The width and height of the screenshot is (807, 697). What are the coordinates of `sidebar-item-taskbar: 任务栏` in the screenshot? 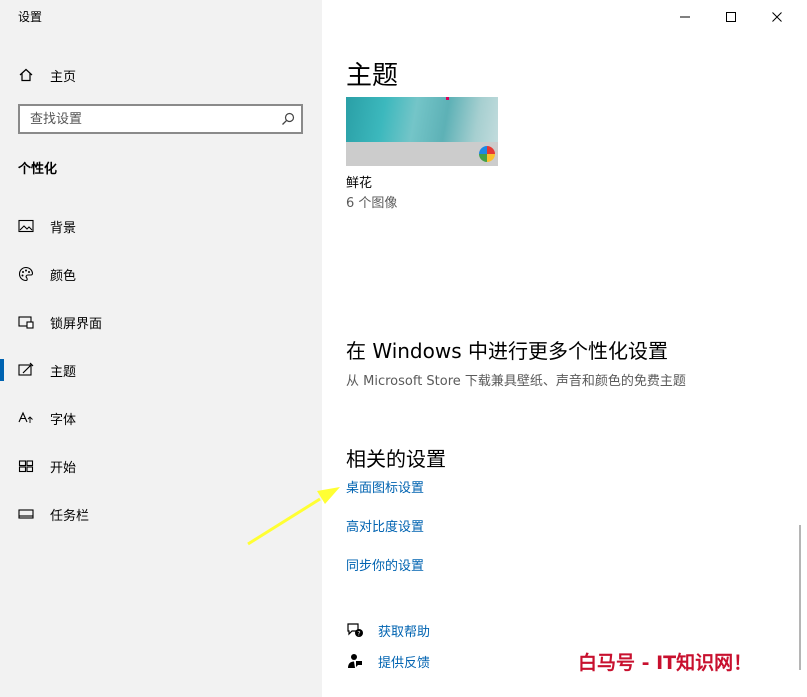 It's located at (161, 514).